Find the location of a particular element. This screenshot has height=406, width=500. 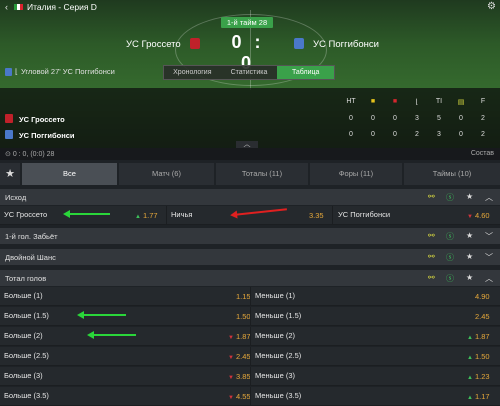

lineup-link: Состав is located at coordinates (482, 153).